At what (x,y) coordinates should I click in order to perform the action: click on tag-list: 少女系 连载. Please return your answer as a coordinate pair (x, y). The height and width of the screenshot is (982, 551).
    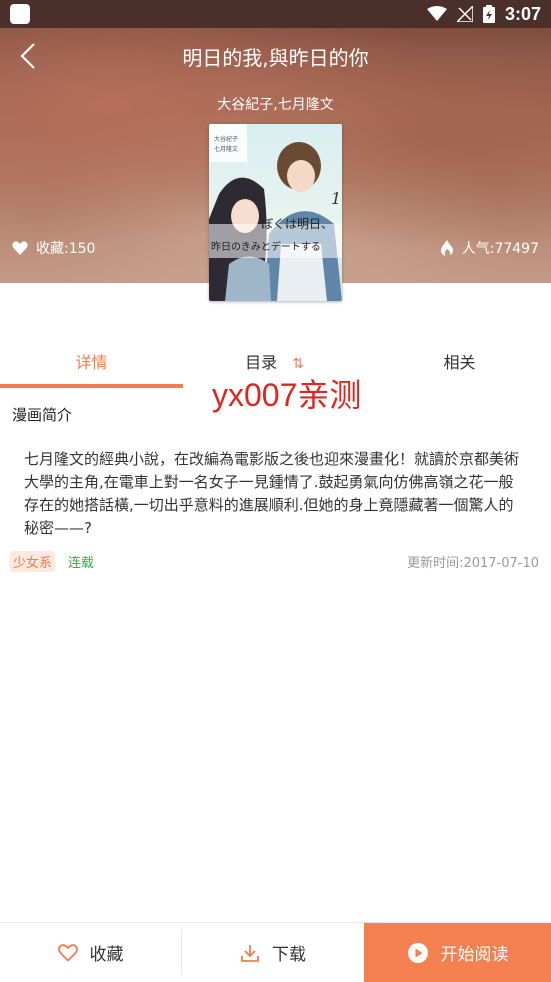
    Looking at the image, I should click on (53, 561).